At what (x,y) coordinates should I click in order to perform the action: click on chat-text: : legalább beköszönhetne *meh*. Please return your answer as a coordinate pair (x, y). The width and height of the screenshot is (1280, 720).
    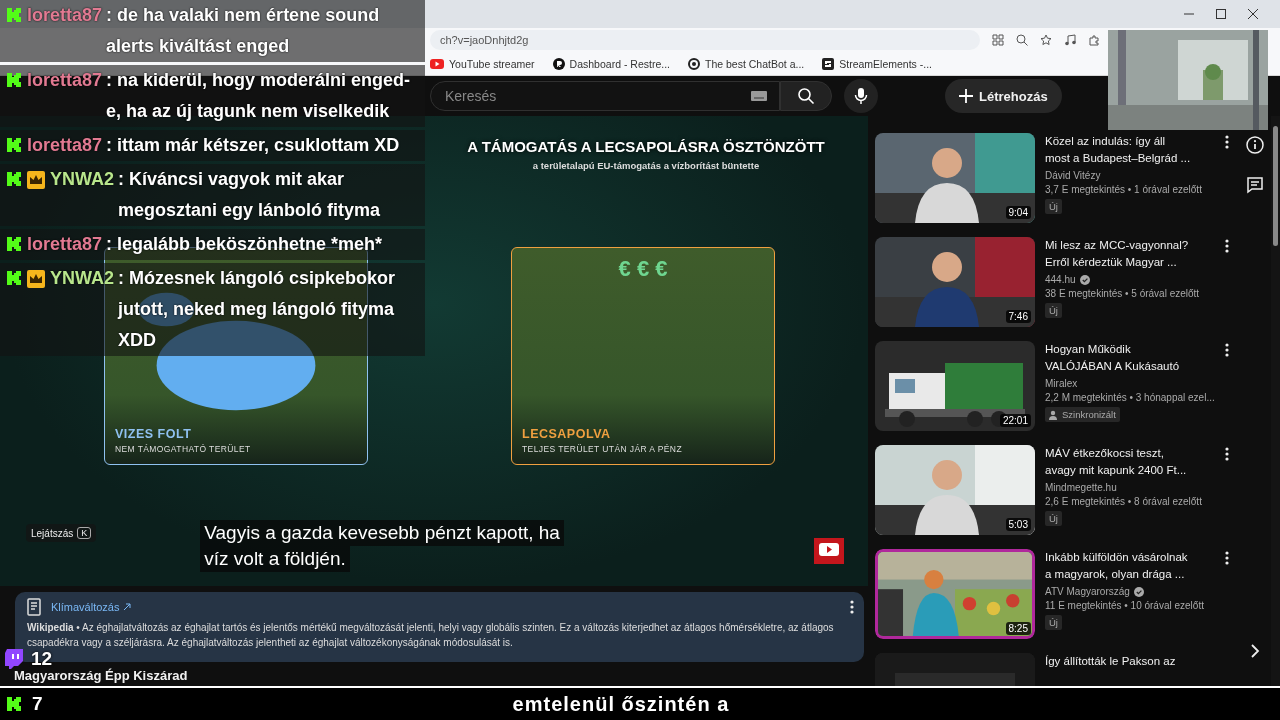
    Looking at the image, I should click on (245, 244).